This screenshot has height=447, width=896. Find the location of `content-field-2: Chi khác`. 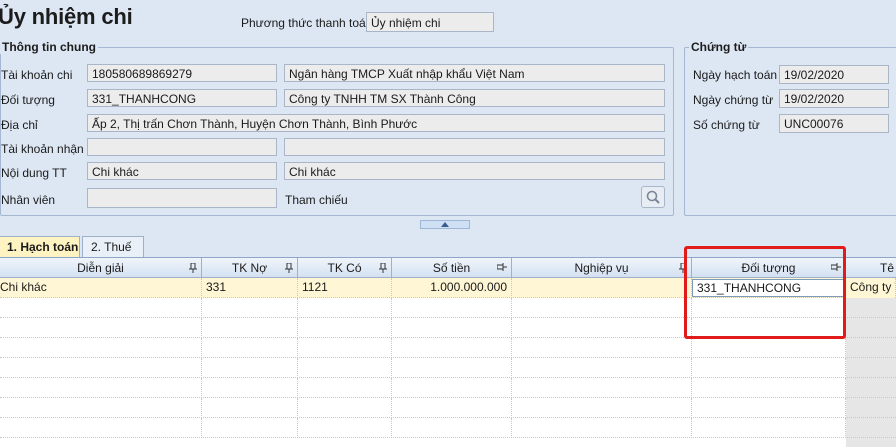

content-field-2: Chi khác is located at coordinates (474, 171).